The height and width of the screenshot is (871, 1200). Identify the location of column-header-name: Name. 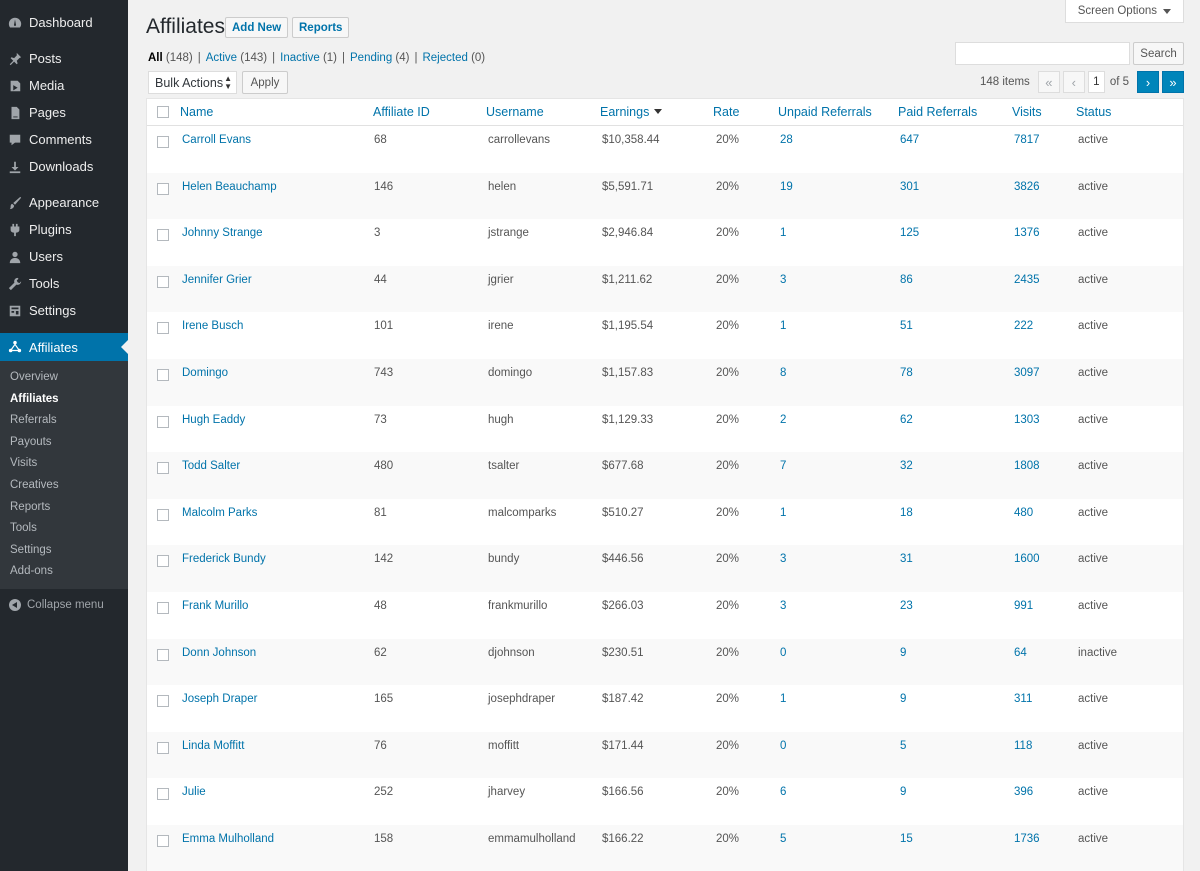
(196, 112).